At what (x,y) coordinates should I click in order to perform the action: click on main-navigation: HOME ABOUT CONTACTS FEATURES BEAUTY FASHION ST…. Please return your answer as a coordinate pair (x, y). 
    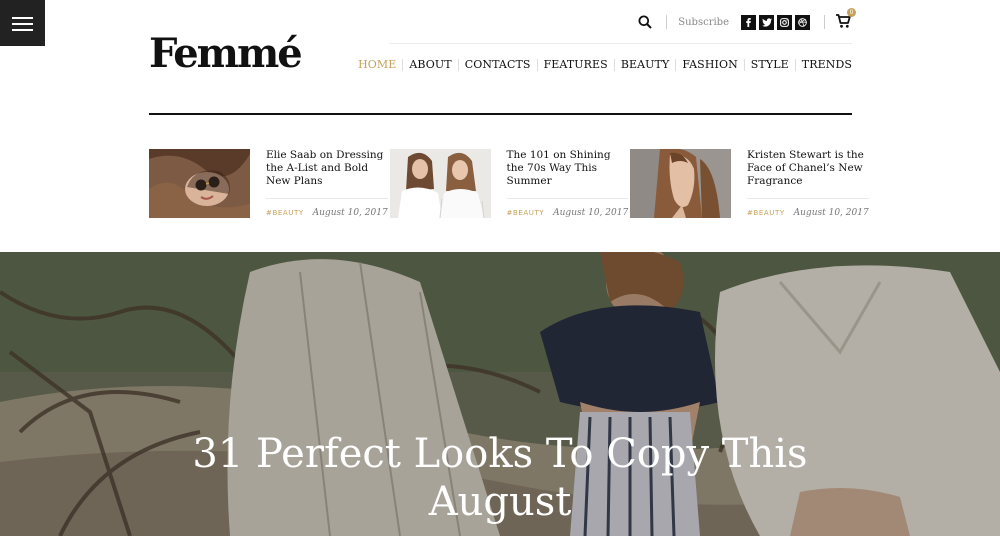
    Looking at the image, I should click on (605, 64).